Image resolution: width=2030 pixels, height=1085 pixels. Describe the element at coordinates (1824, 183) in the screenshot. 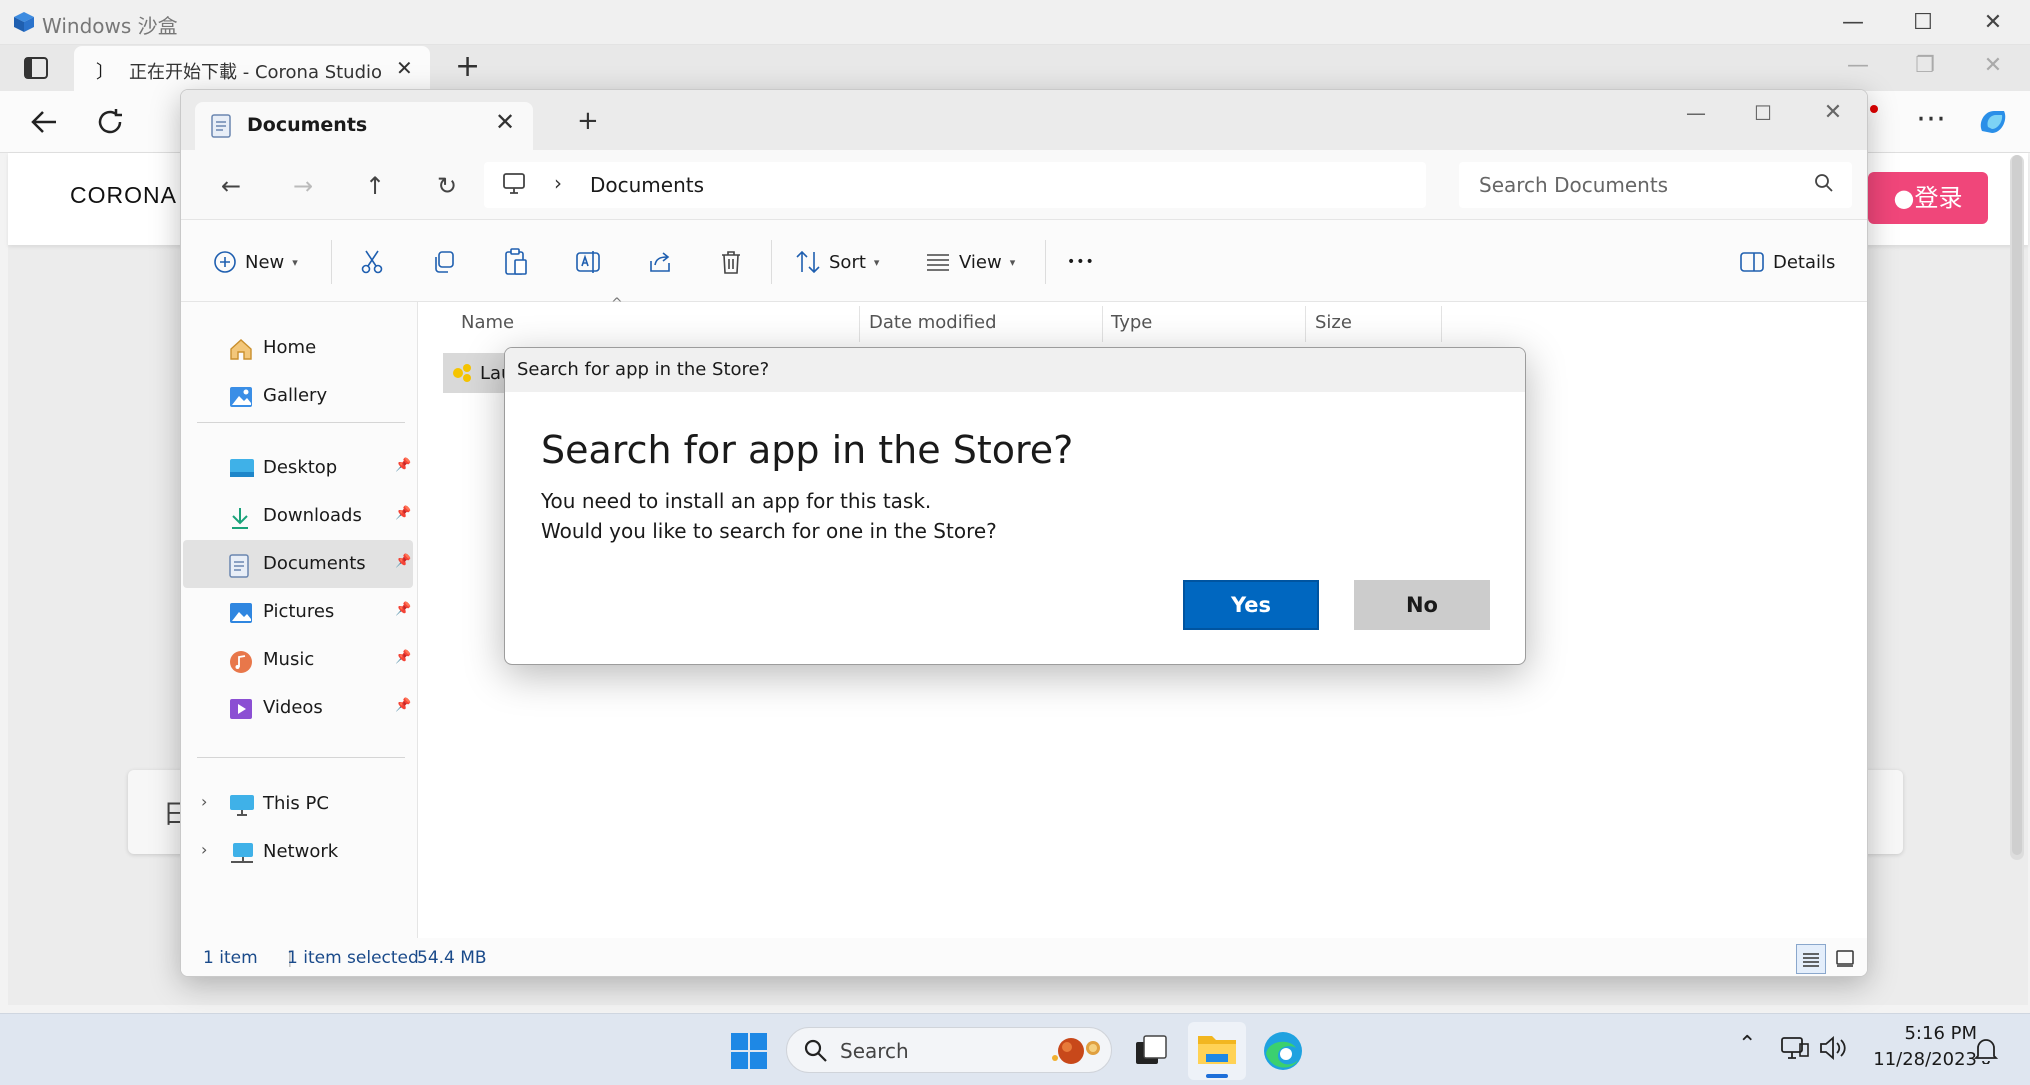

I see `search-icon` at that location.